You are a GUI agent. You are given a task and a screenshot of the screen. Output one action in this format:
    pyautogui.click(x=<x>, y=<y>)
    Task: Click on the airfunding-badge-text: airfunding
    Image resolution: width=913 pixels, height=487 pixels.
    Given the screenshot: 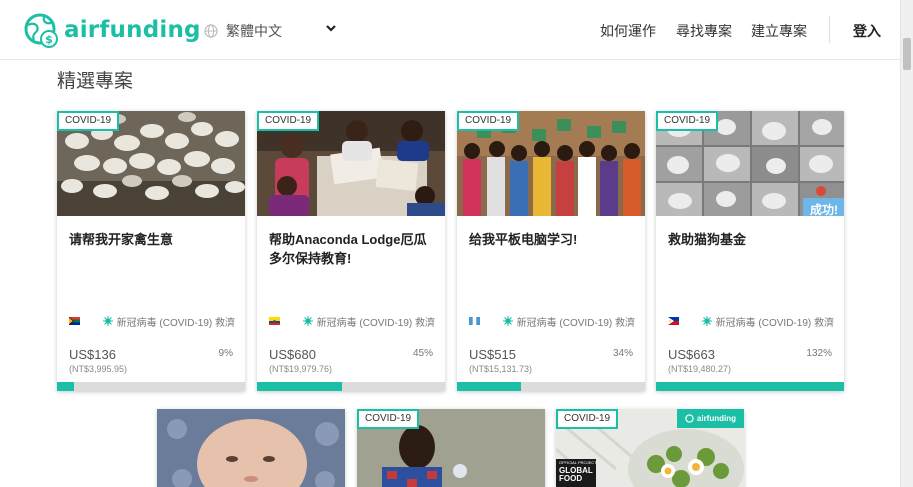 What is the action you would take?
    pyautogui.click(x=716, y=418)
    